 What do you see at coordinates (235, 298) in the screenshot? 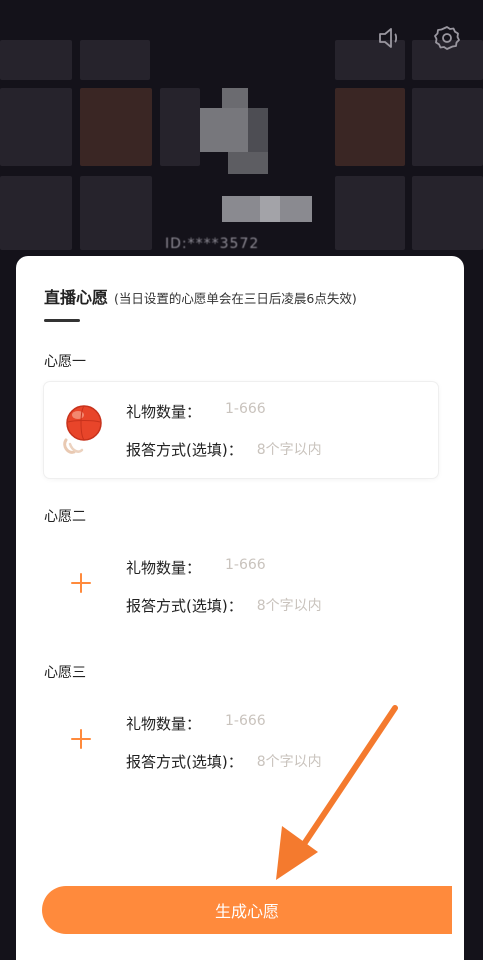
I see `sheet-subtitle: (当日设置的心愿单会在三日后凌晨6点失效)` at bounding box center [235, 298].